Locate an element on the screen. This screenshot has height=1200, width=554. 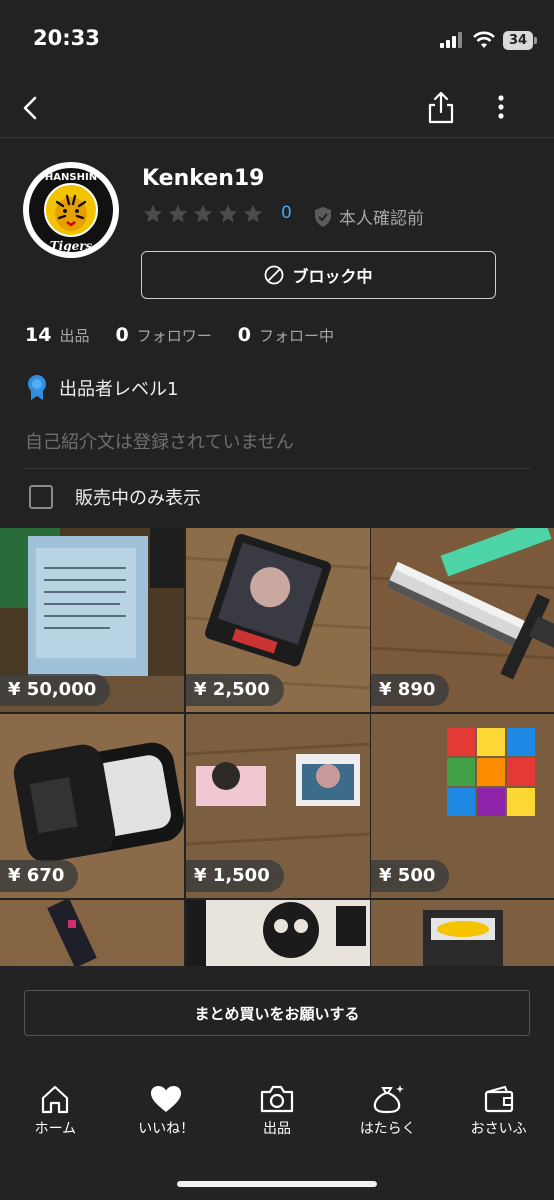
profile-stats: 14 出品 0 フォロワー 0 フォロー中 is located at coordinates (192, 335).